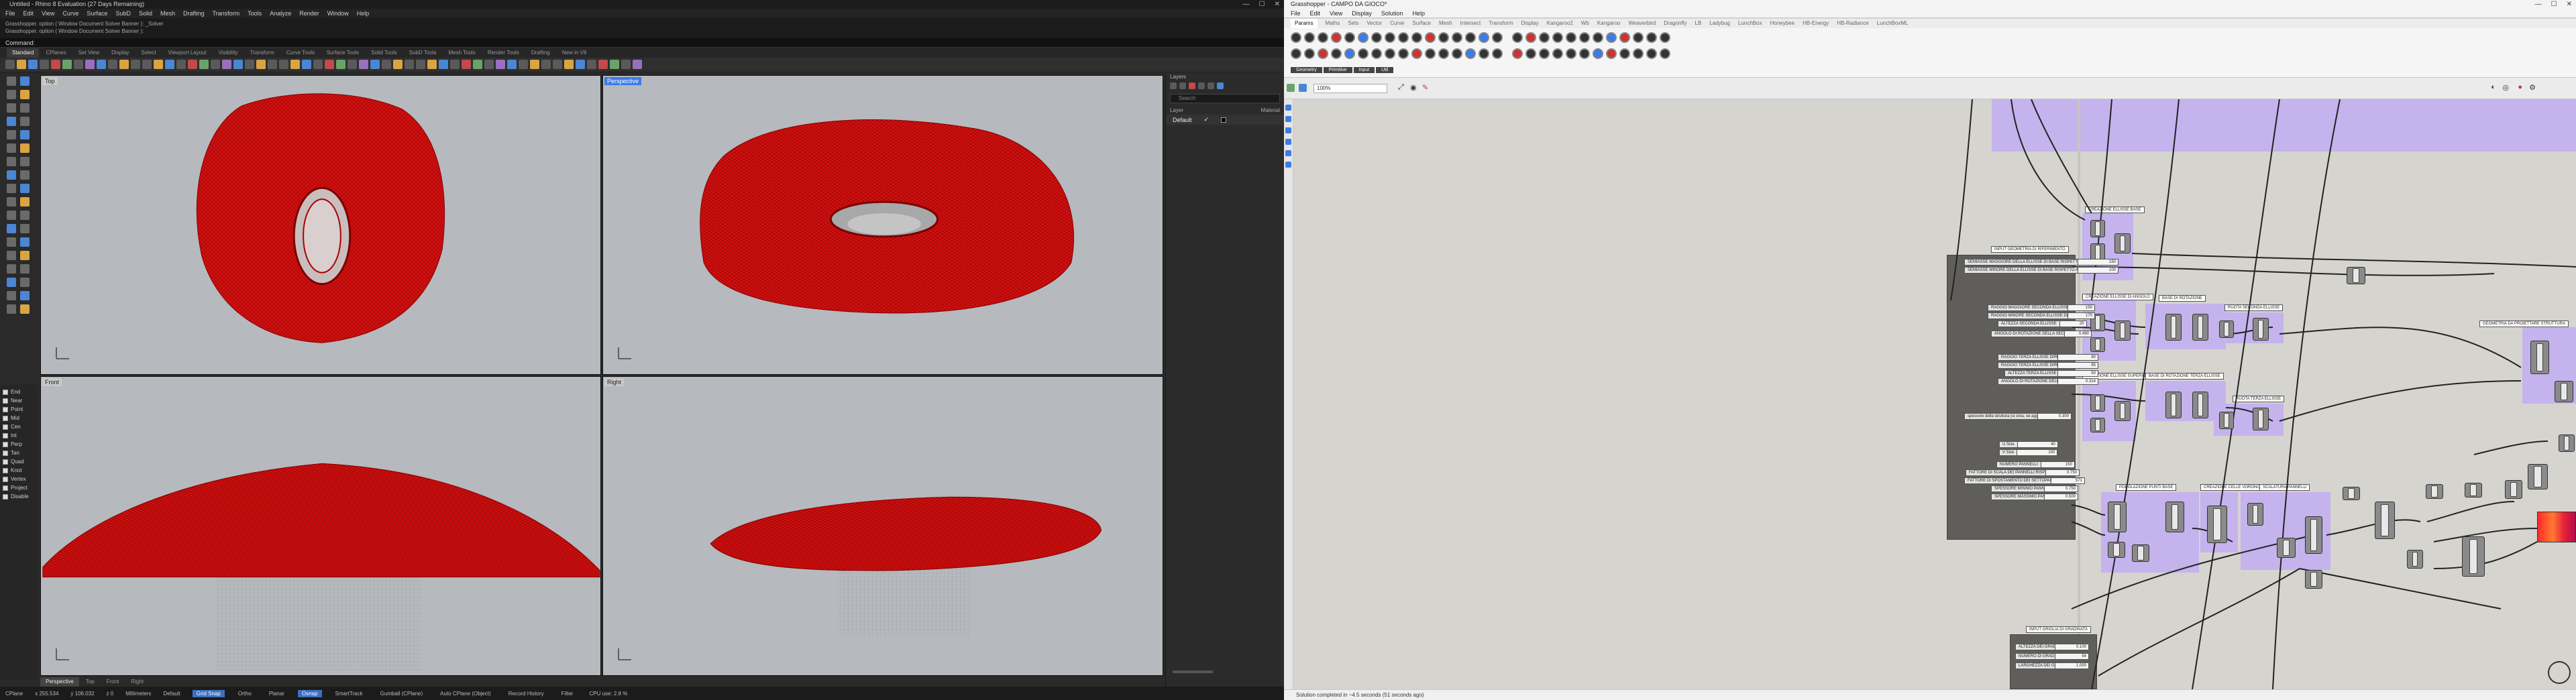  Describe the element at coordinates (245, 693) in the screenshot. I see `status-toggle: Ortho` at that location.